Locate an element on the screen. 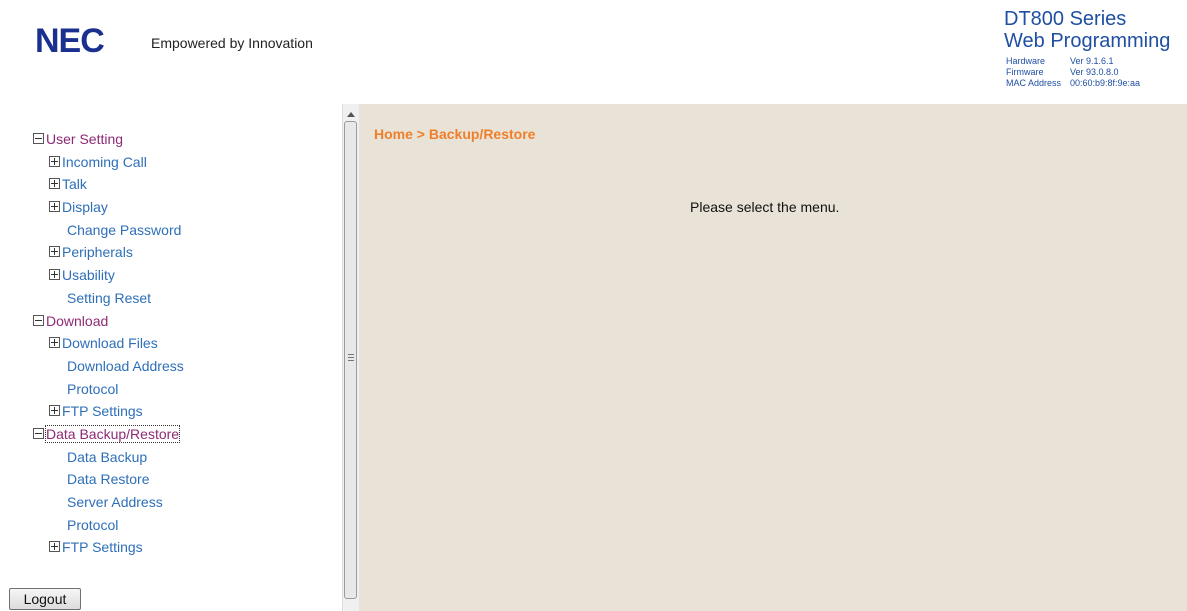 The width and height of the screenshot is (1187, 611). menu-protocol-backup: Protocol is located at coordinates (108, 525).